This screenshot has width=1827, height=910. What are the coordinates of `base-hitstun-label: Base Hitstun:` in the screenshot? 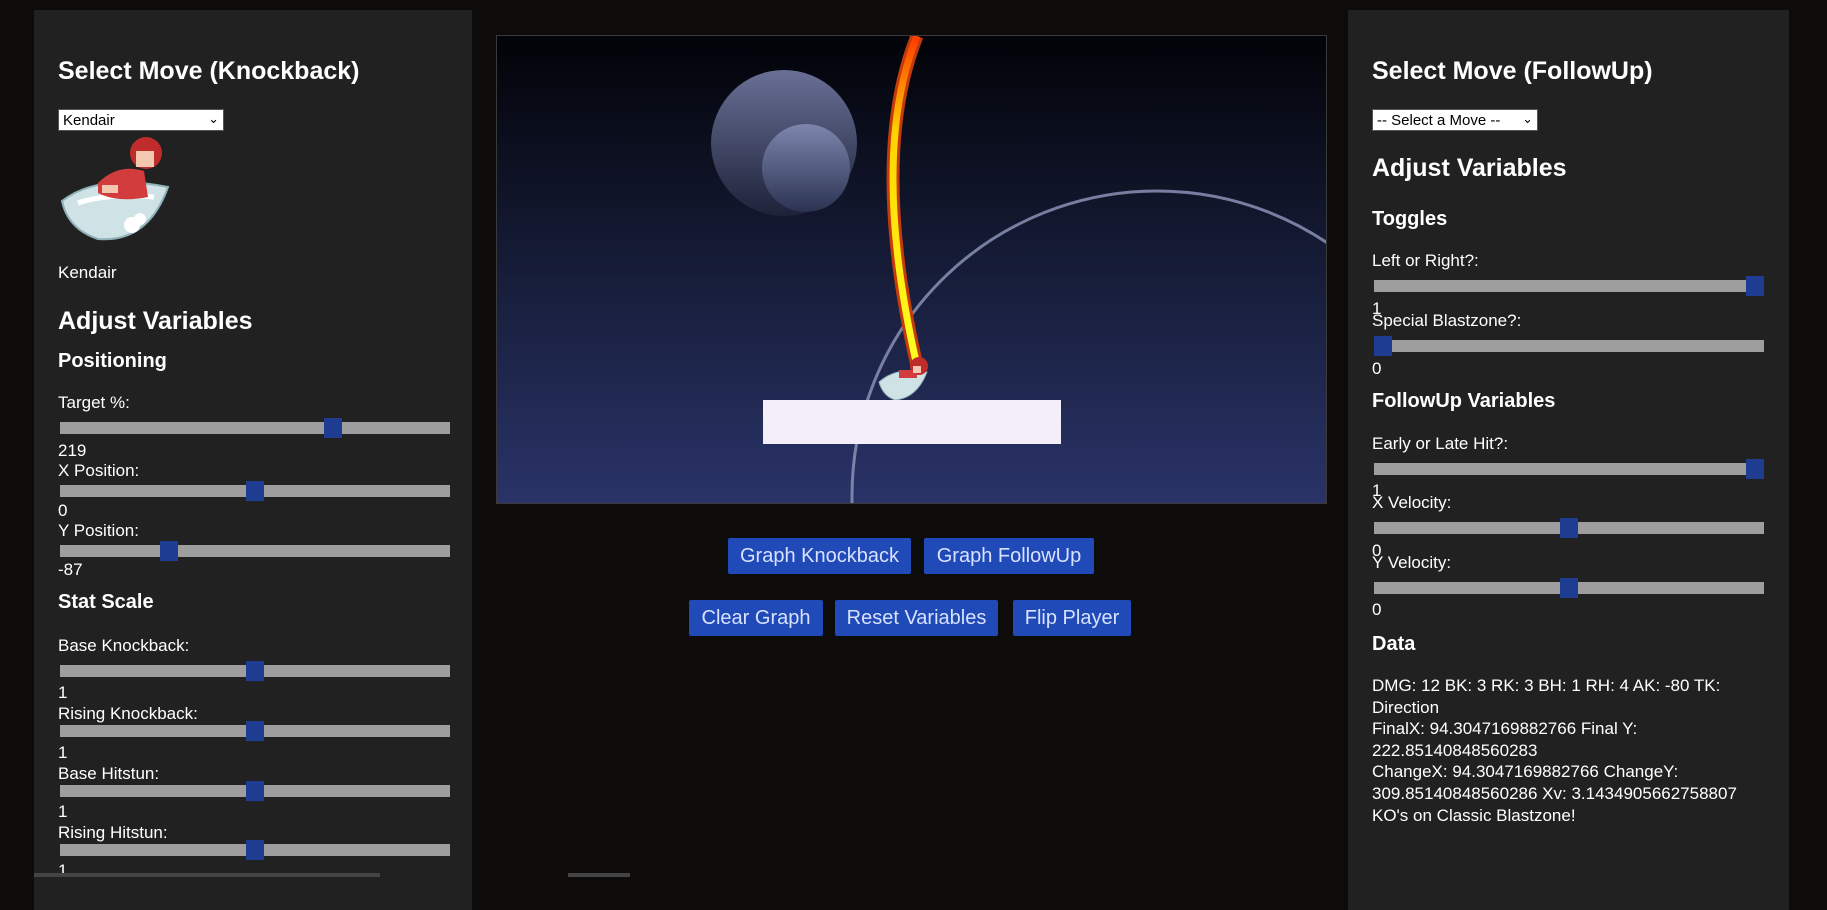 It's located at (109, 773).